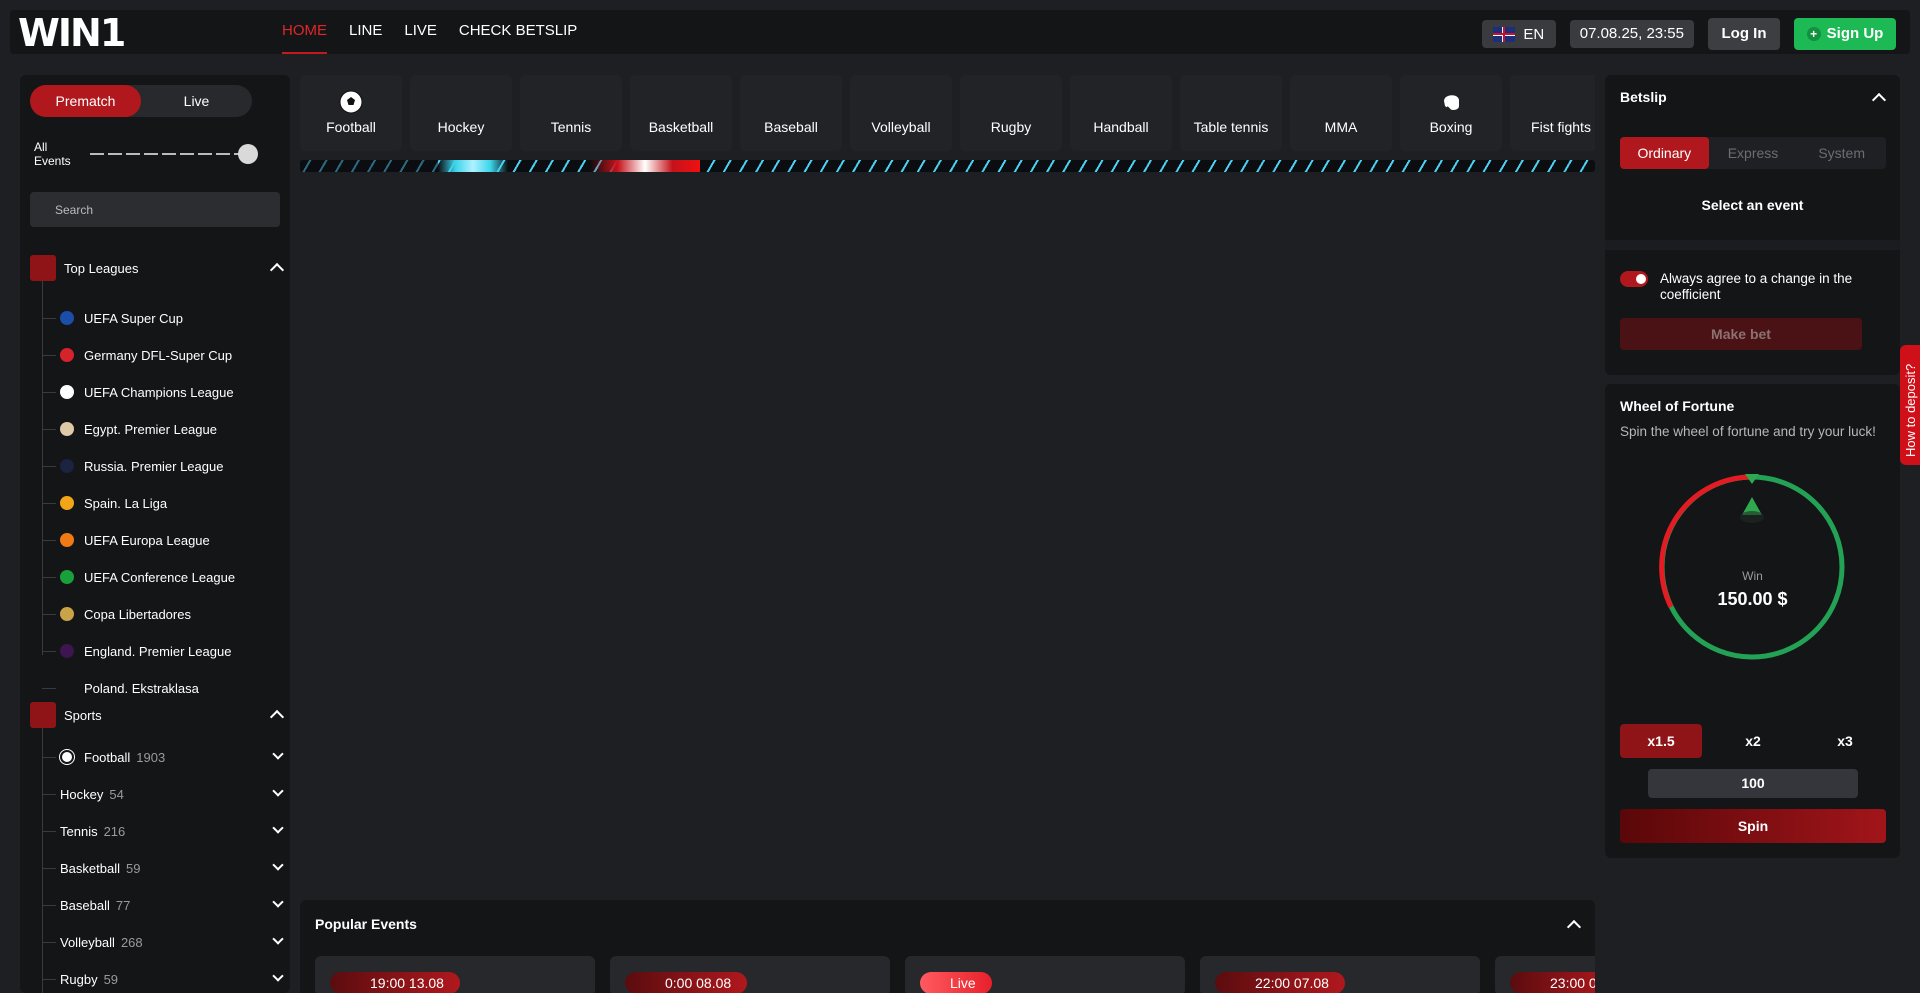 This screenshot has height=993, width=1920. Describe the element at coordinates (571, 113) in the screenshot. I see `sport-card-tennis: Tennis` at that location.